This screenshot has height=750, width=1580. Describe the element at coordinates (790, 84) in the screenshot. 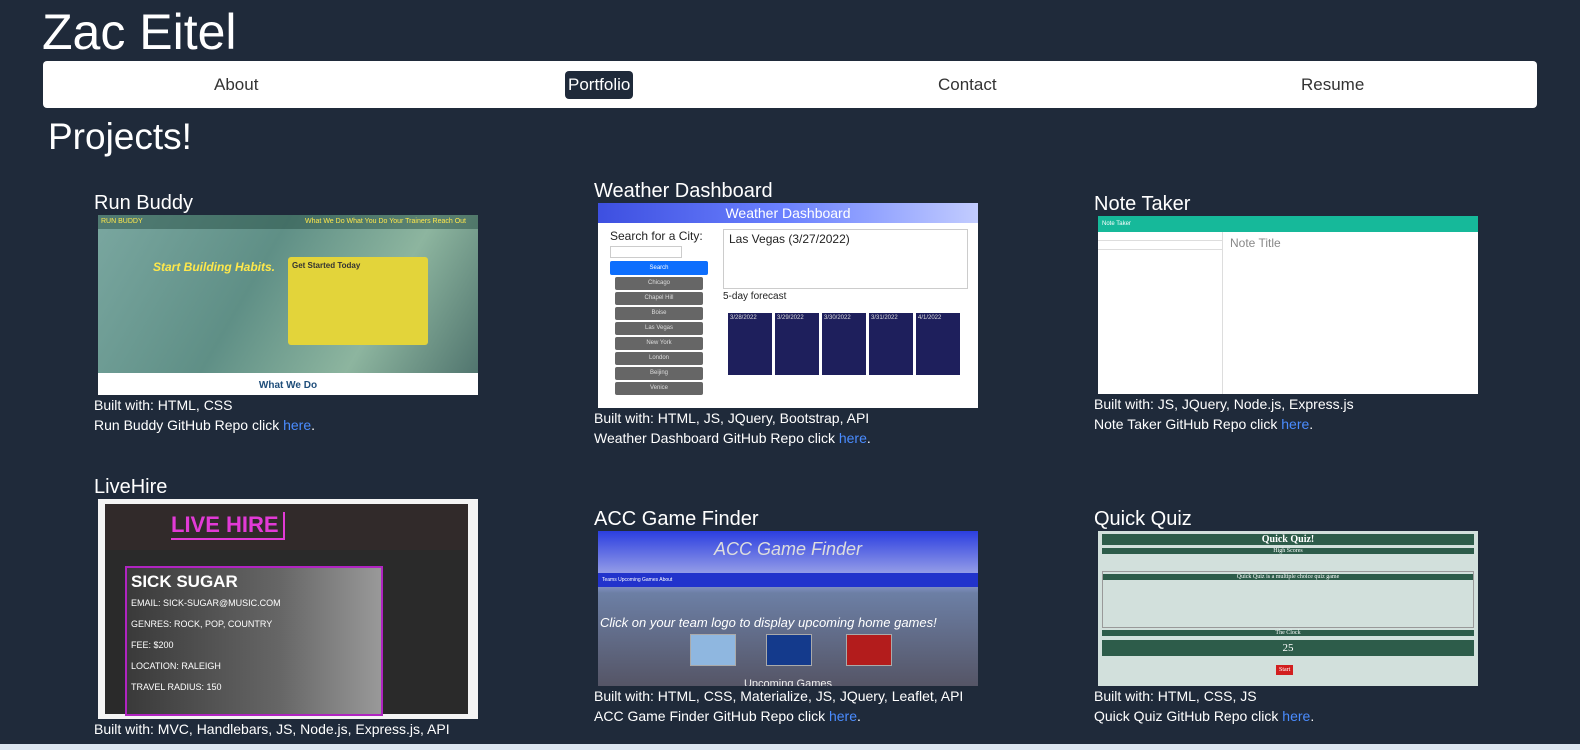

I see `navbar: About Portfolio Contact Resume` at that location.